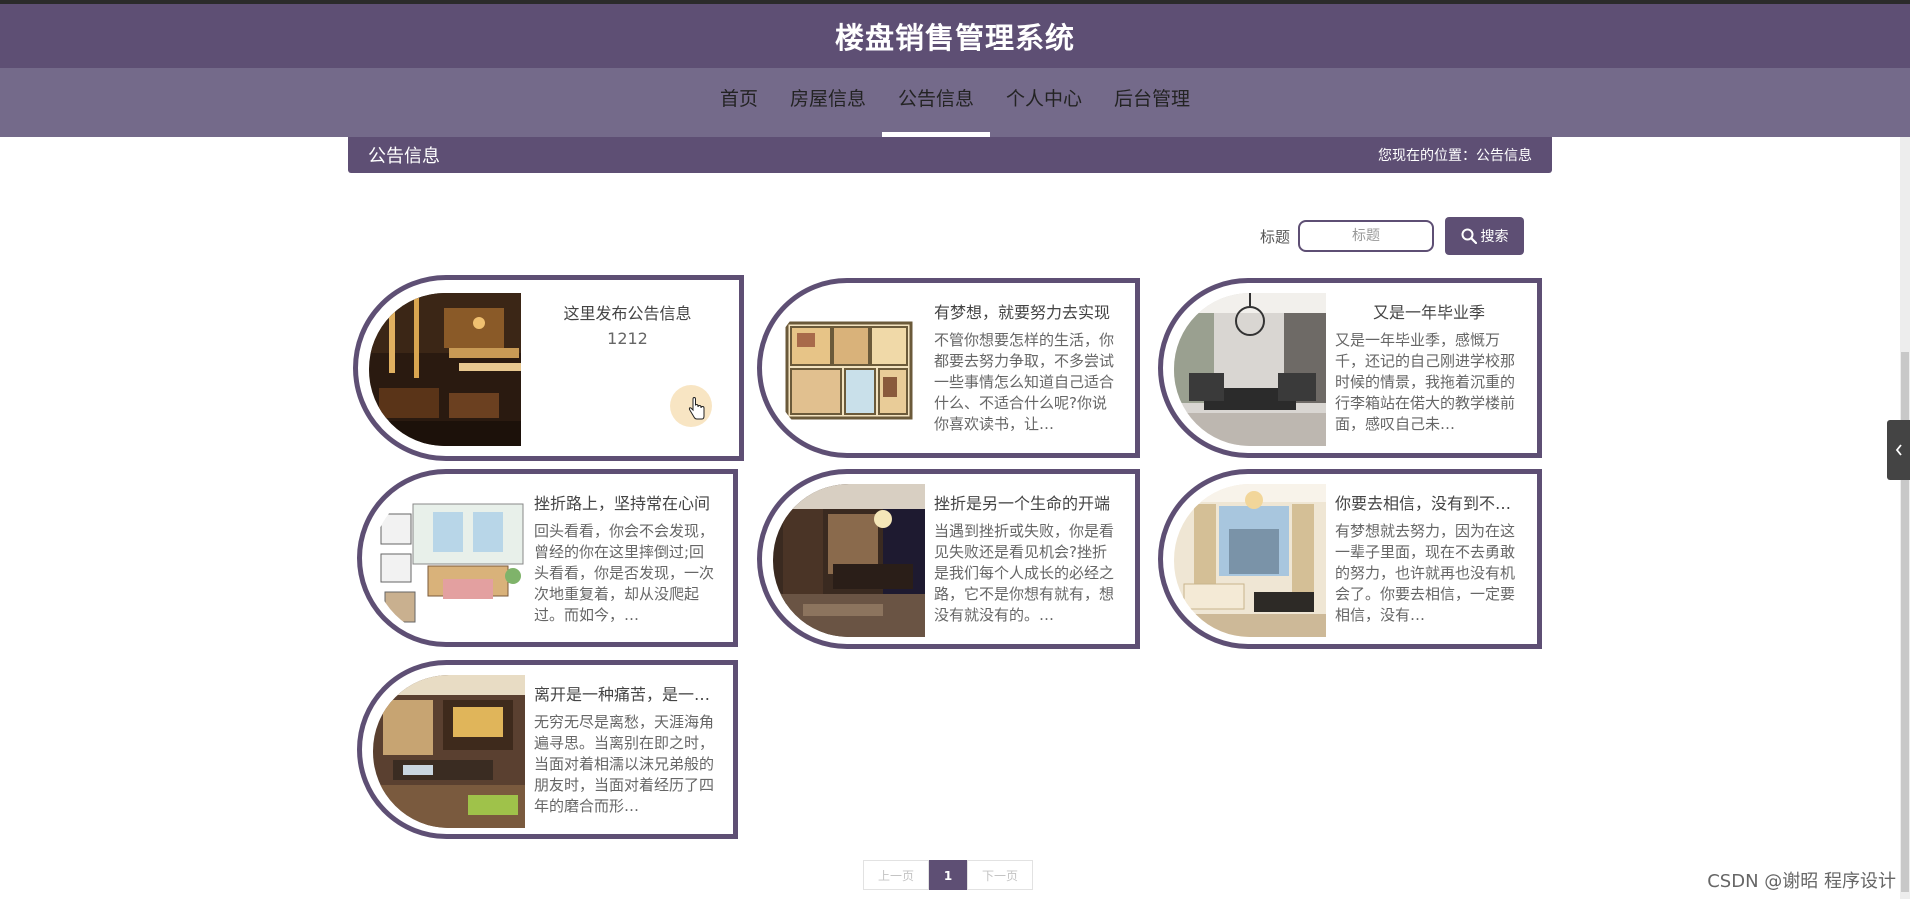 Image resolution: width=1910 pixels, height=899 pixels. I want to click on search-bar: 标题 搜索, so click(1401, 236).